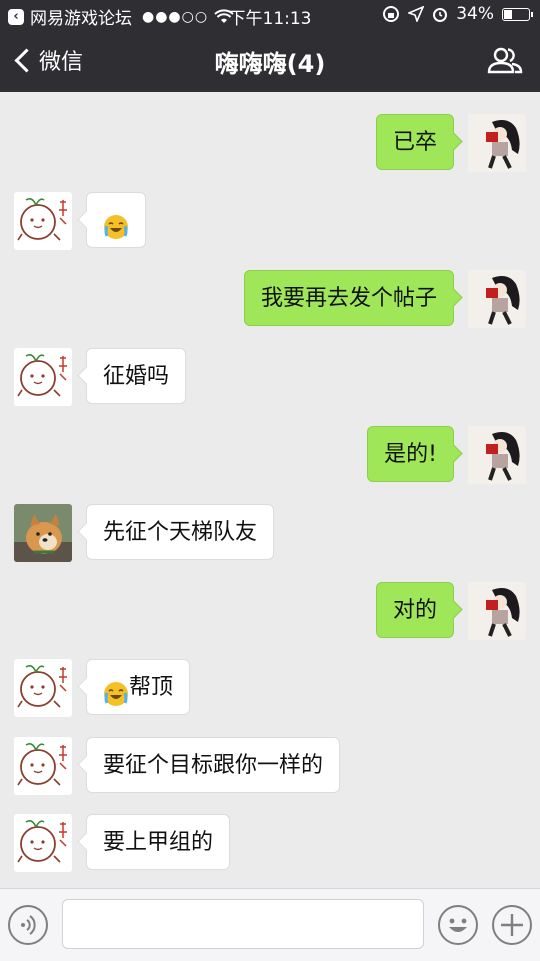 The height and width of the screenshot is (961, 540). I want to click on plus-icon, so click(512, 925).